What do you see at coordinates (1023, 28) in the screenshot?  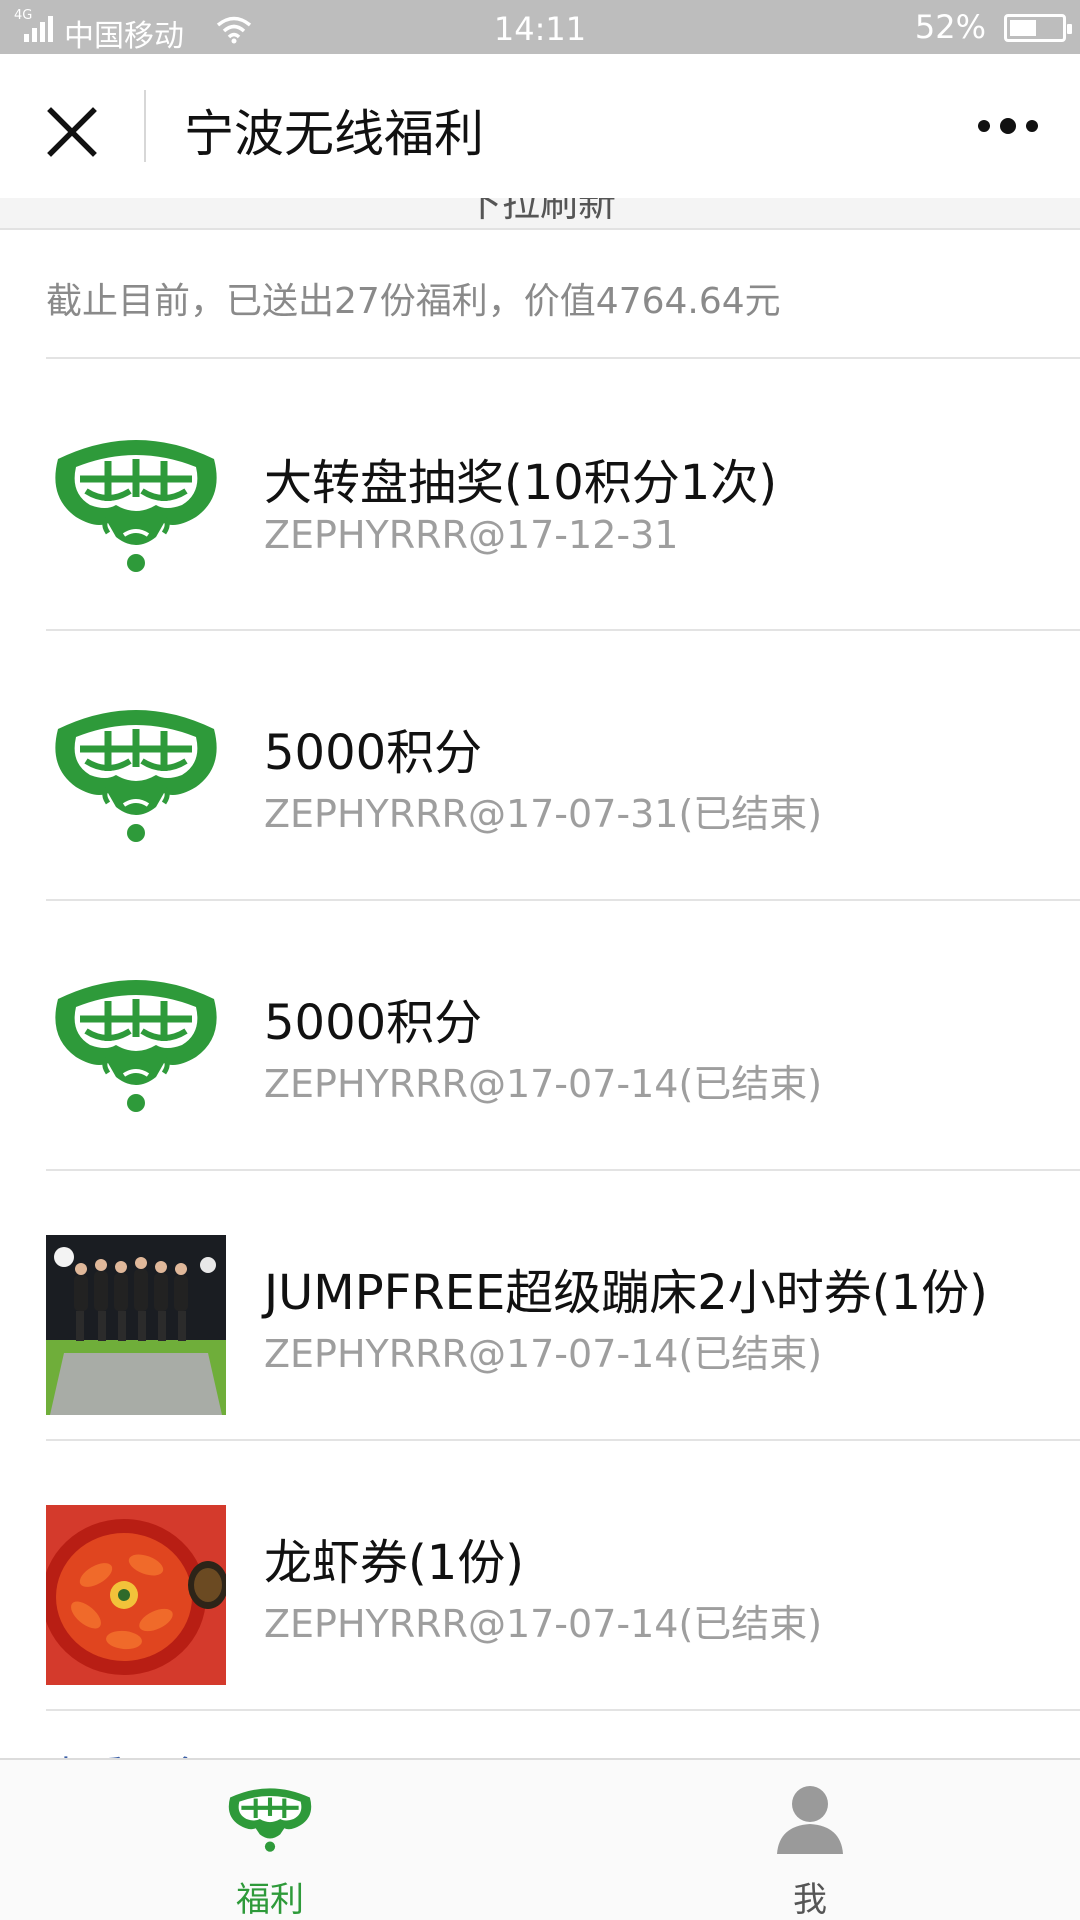 I see `battery-level` at bounding box center [1023, 28].